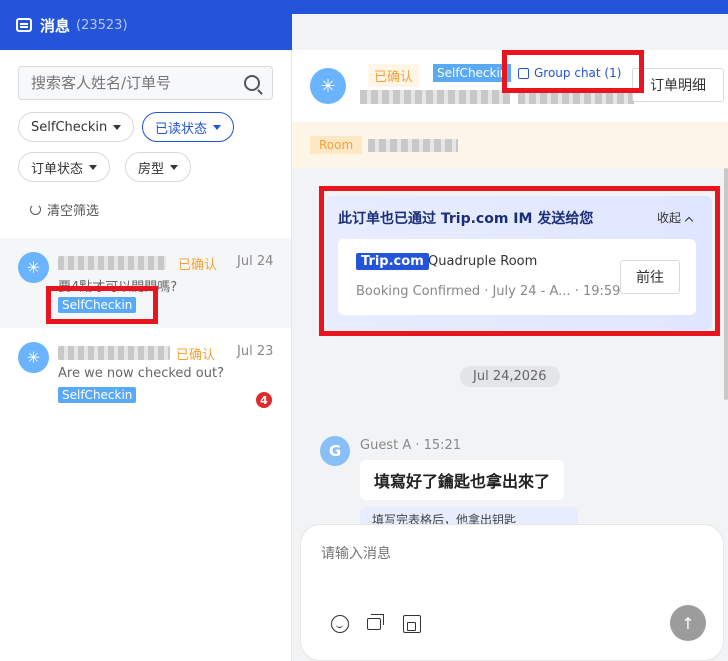 The image size is (728, 661). What do you see at coordinates (55, 25) in the screenshot?
I see `window-title: 消息` at bounding box center [55, 25].